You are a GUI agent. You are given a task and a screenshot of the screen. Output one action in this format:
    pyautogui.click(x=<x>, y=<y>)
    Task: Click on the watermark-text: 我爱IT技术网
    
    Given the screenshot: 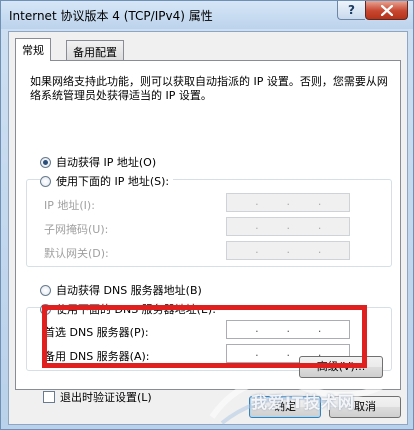 What is the action you would take?
    pyautogui.click(x=303, y=402)
    